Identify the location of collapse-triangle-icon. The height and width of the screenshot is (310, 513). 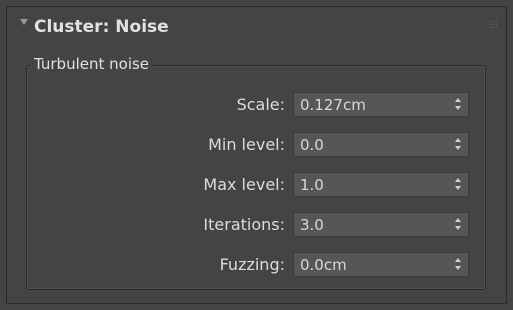
(24, 22).